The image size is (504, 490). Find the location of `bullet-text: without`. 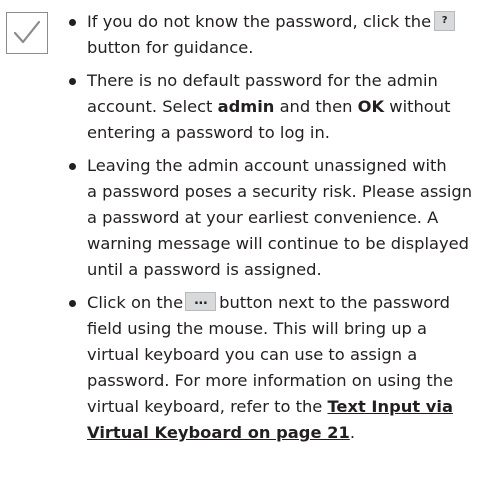

bullet-text: without is located at coordinates (417, 106).